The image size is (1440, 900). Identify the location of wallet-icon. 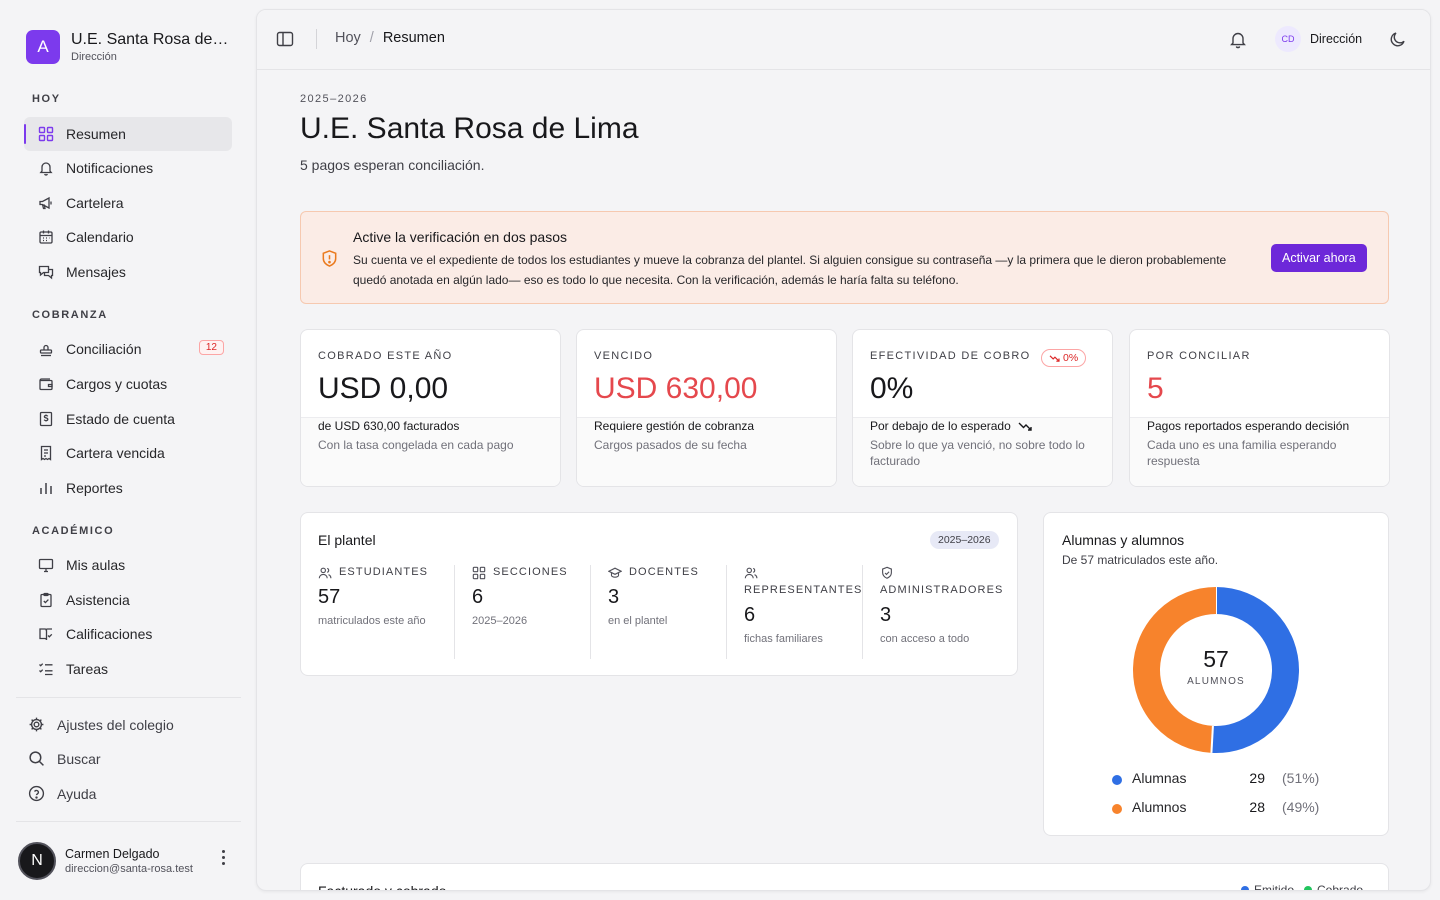
(46, 384).